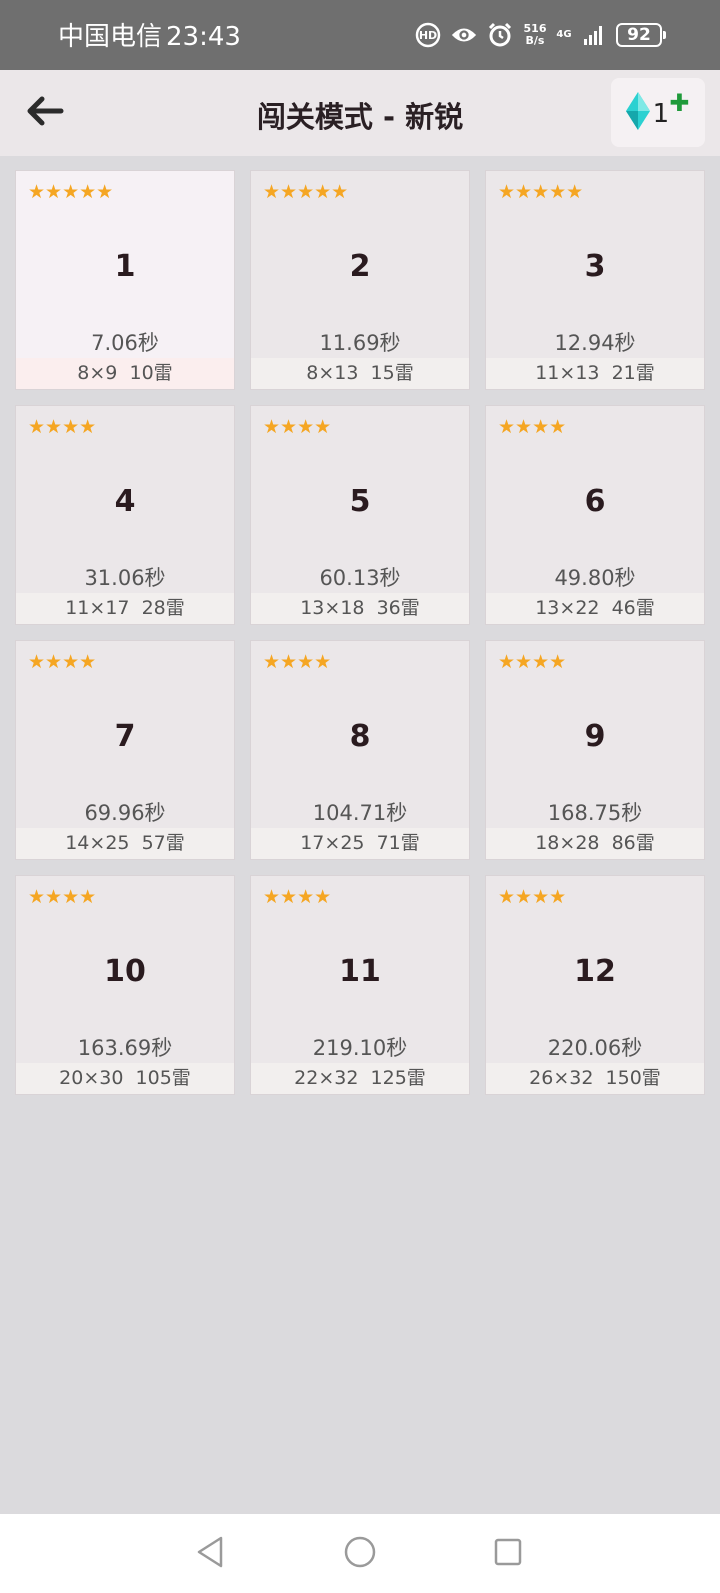  I want to click on level-meta: 13×22 46雷, so click(595, 608).